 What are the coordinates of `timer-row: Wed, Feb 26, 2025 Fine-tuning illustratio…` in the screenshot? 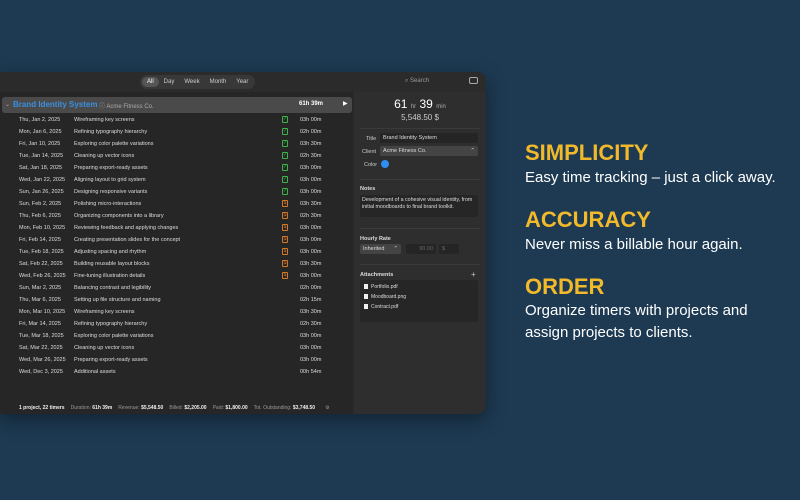 It's located at (176, 276).